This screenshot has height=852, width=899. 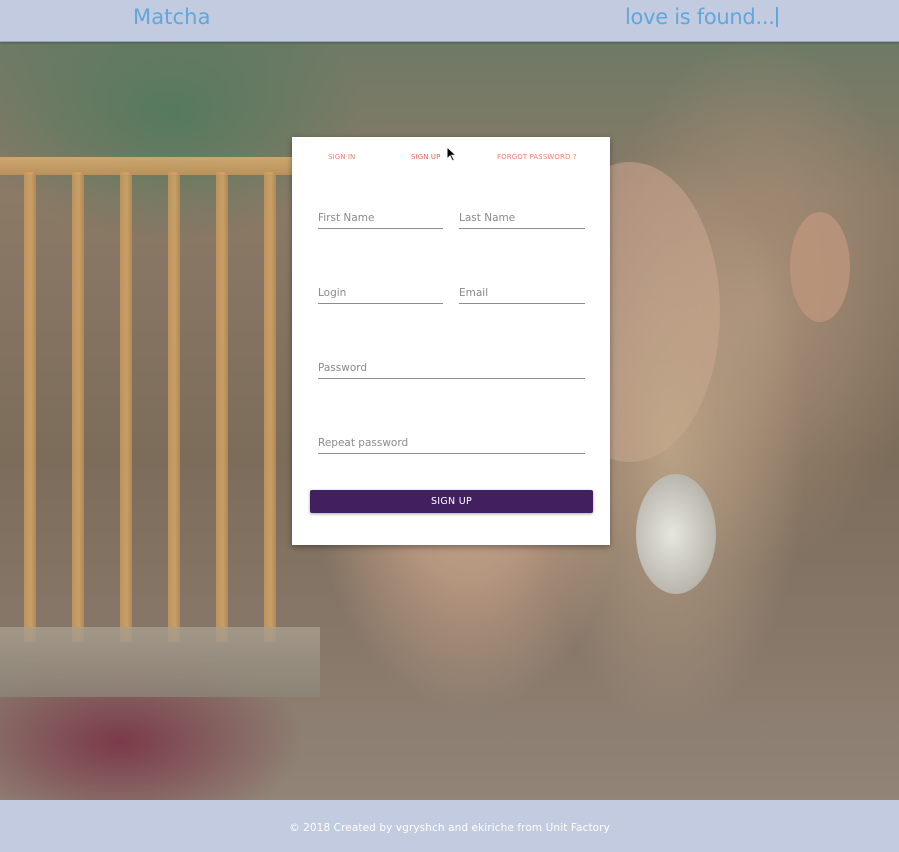 I want to click on password-field-wrapper, so click(x=451, y=367).